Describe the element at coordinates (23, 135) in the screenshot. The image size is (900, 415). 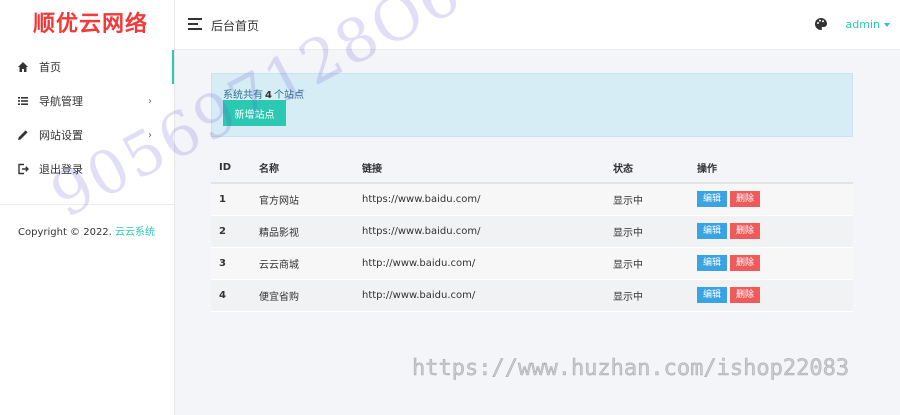
I see `pencil-icon` at that location.